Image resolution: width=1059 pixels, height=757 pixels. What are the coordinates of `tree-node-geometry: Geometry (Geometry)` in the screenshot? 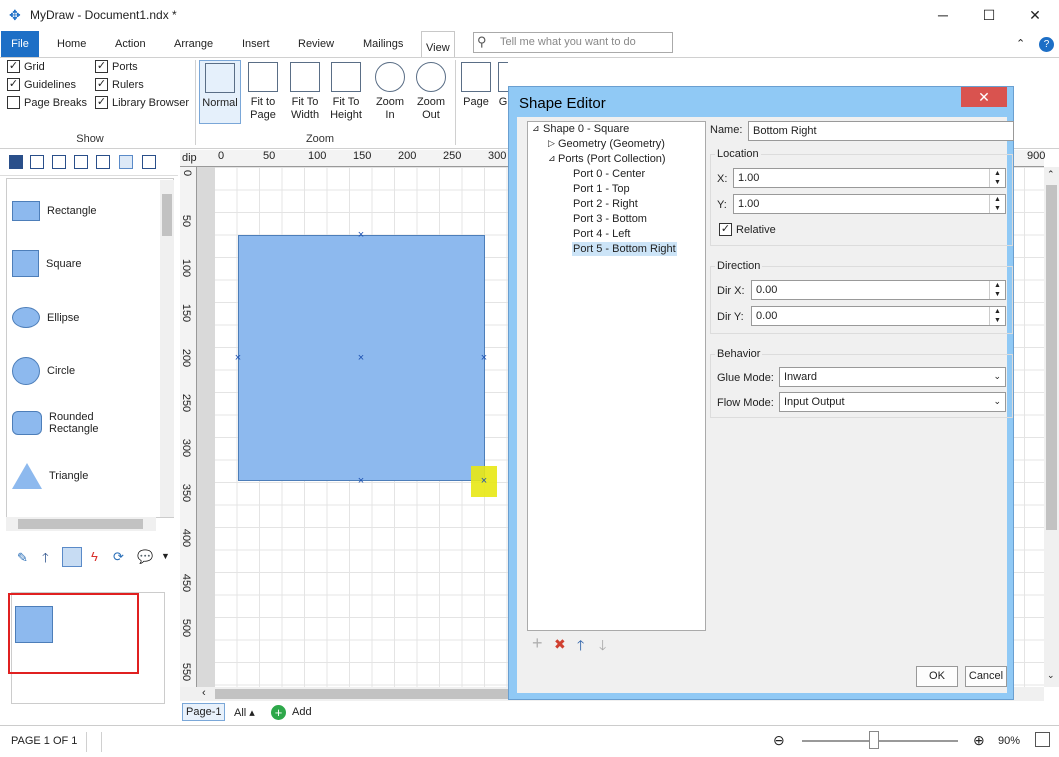 It's located at (611, 144).